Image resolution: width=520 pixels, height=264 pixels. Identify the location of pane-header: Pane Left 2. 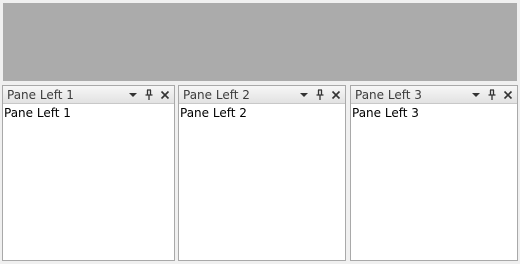
(262, 95).